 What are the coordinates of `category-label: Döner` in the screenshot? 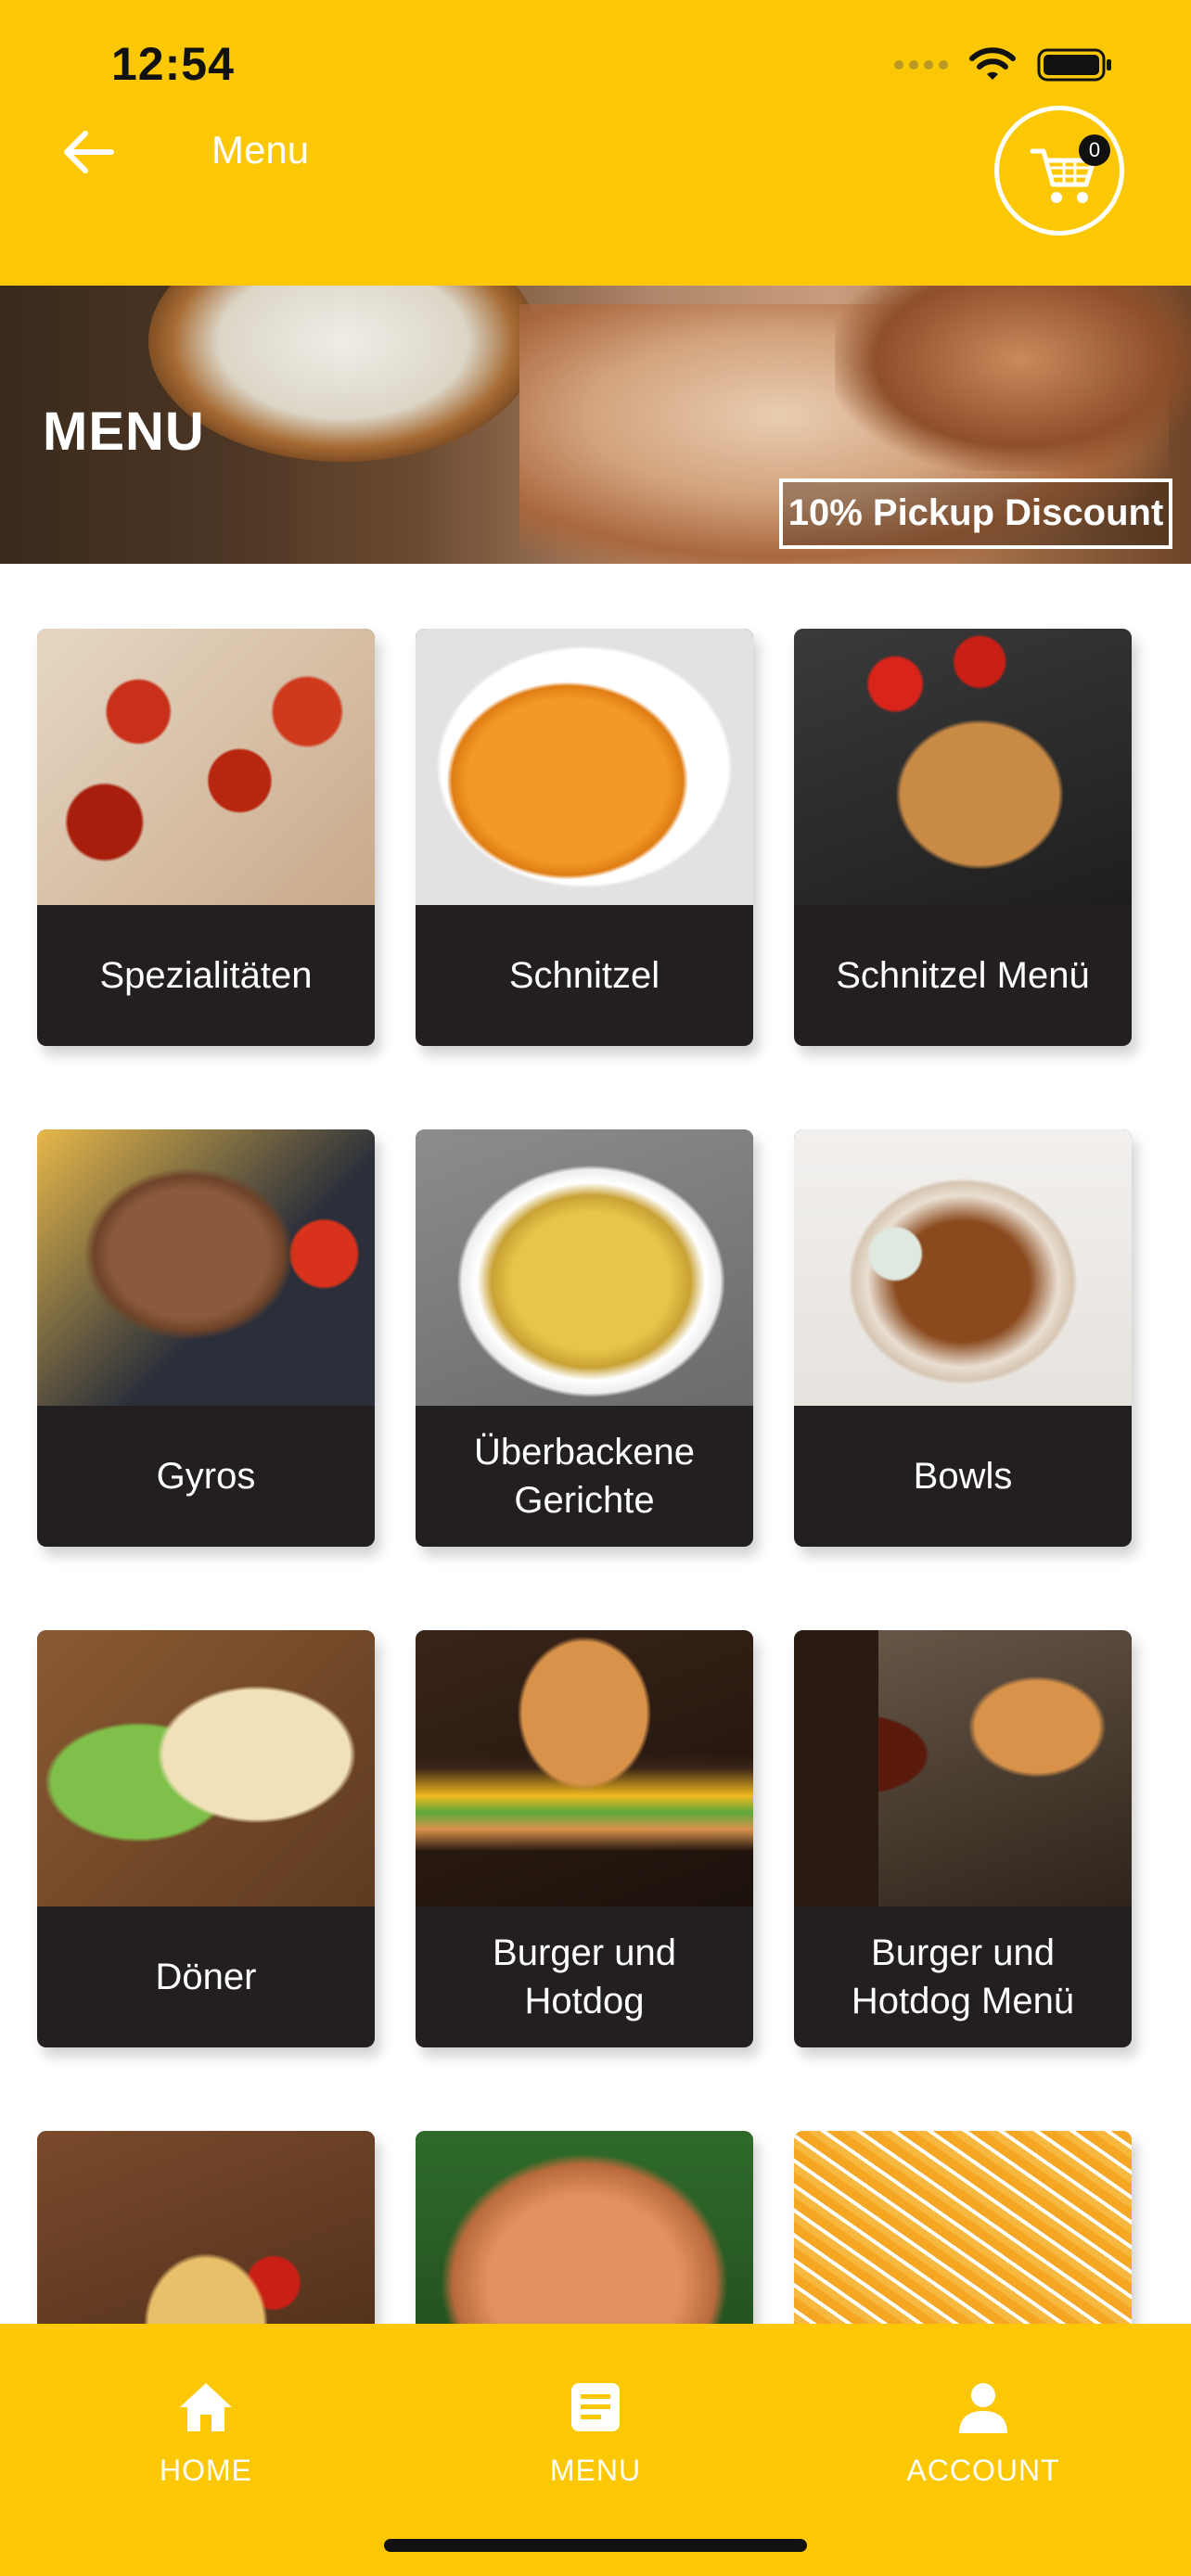 It's located at (206, 1977).